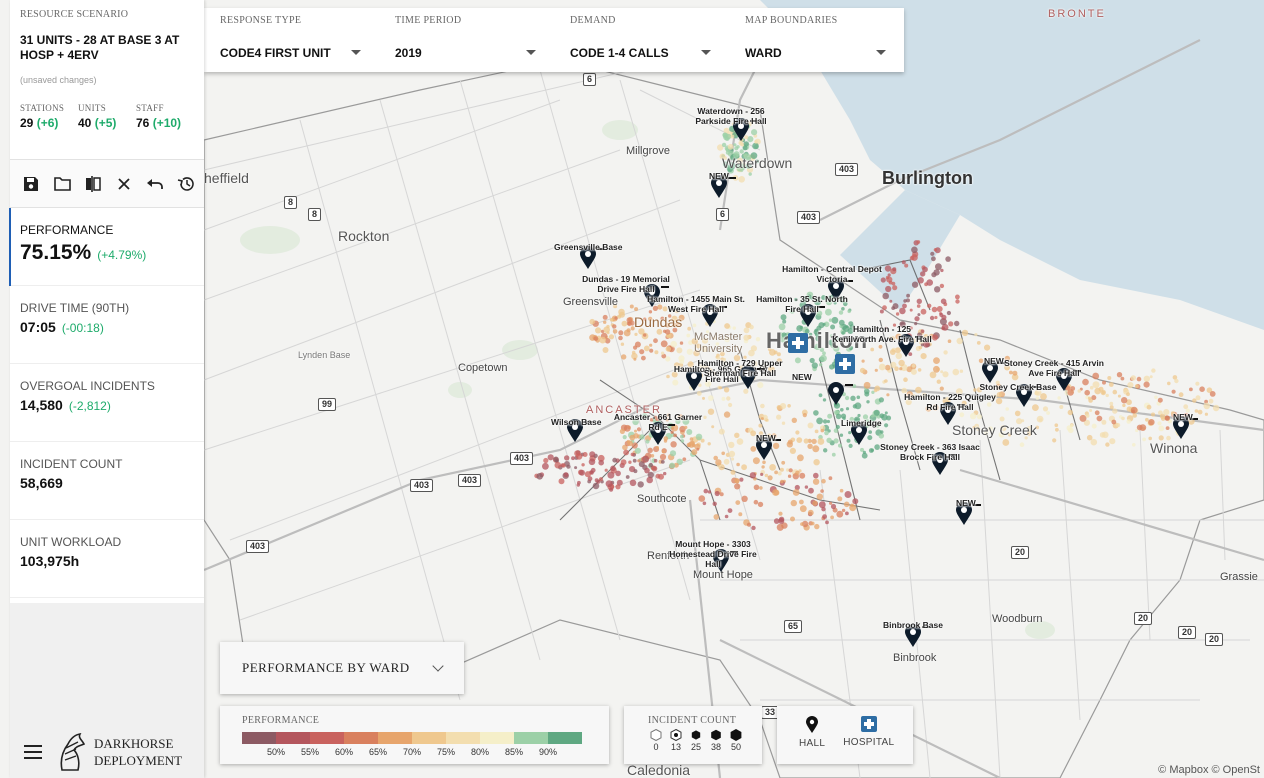 This screenshot has height=778, width=1264. What do you see at coordinates (696, 740) in the screenshot?
I see `incident-count-step: 25` at bounding box center [696, 740].